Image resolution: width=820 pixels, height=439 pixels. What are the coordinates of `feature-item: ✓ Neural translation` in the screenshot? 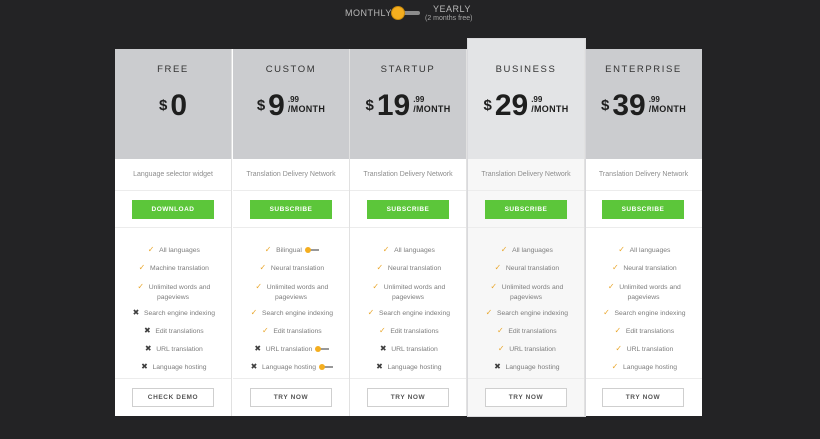 It's located at (291, 268).